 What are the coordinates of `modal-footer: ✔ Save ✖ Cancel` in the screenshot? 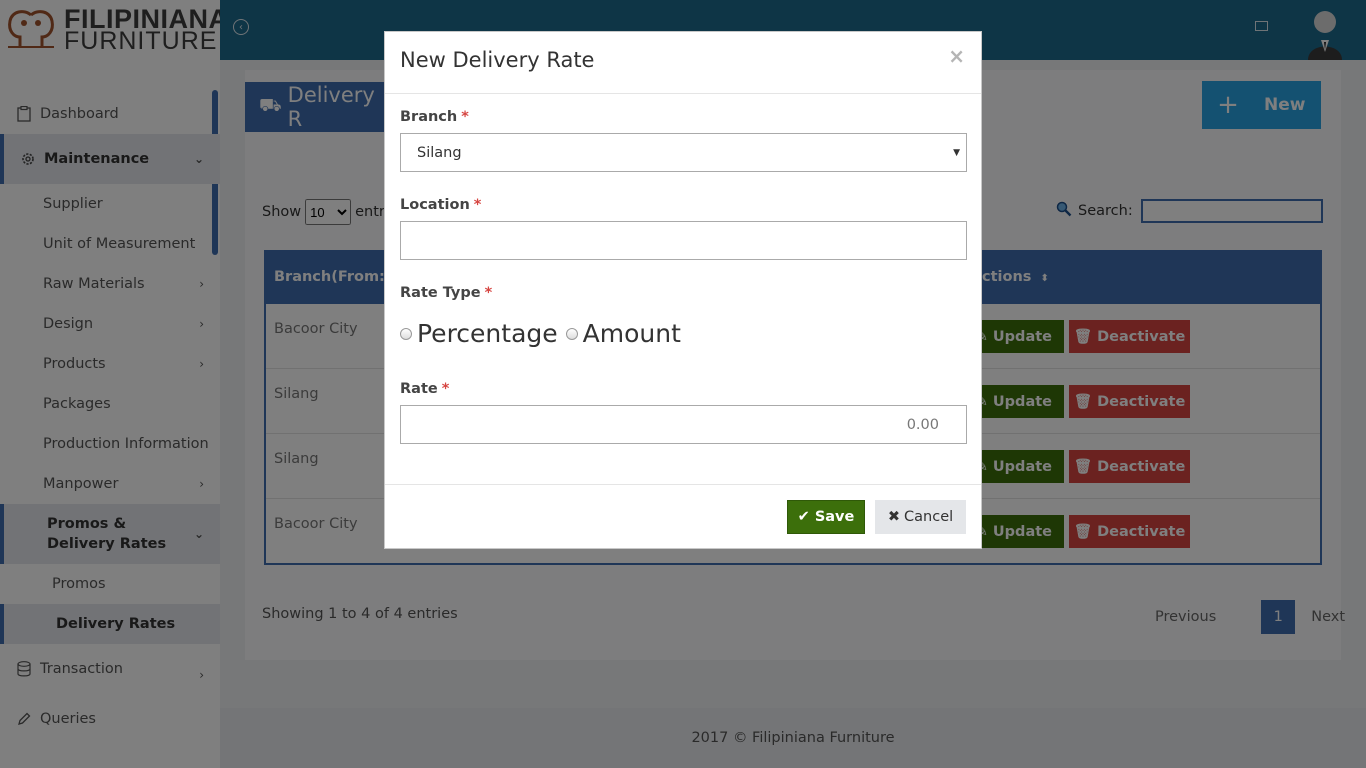 It's located at (683, 516).